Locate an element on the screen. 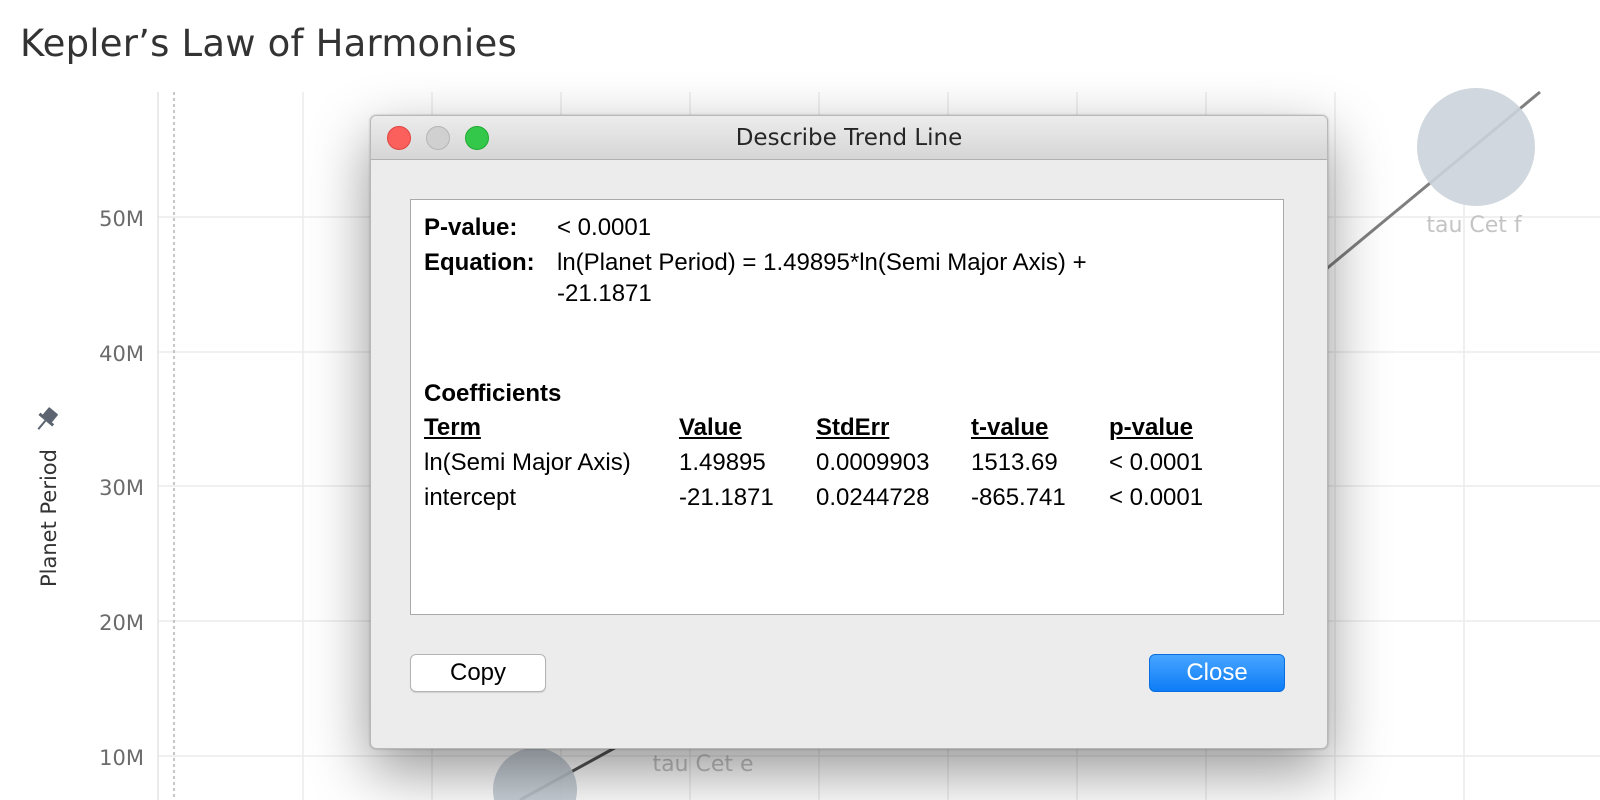 This screenshot has width=1600, height=800. pvalue-label: P-value: is located at coordinates (471, 227).